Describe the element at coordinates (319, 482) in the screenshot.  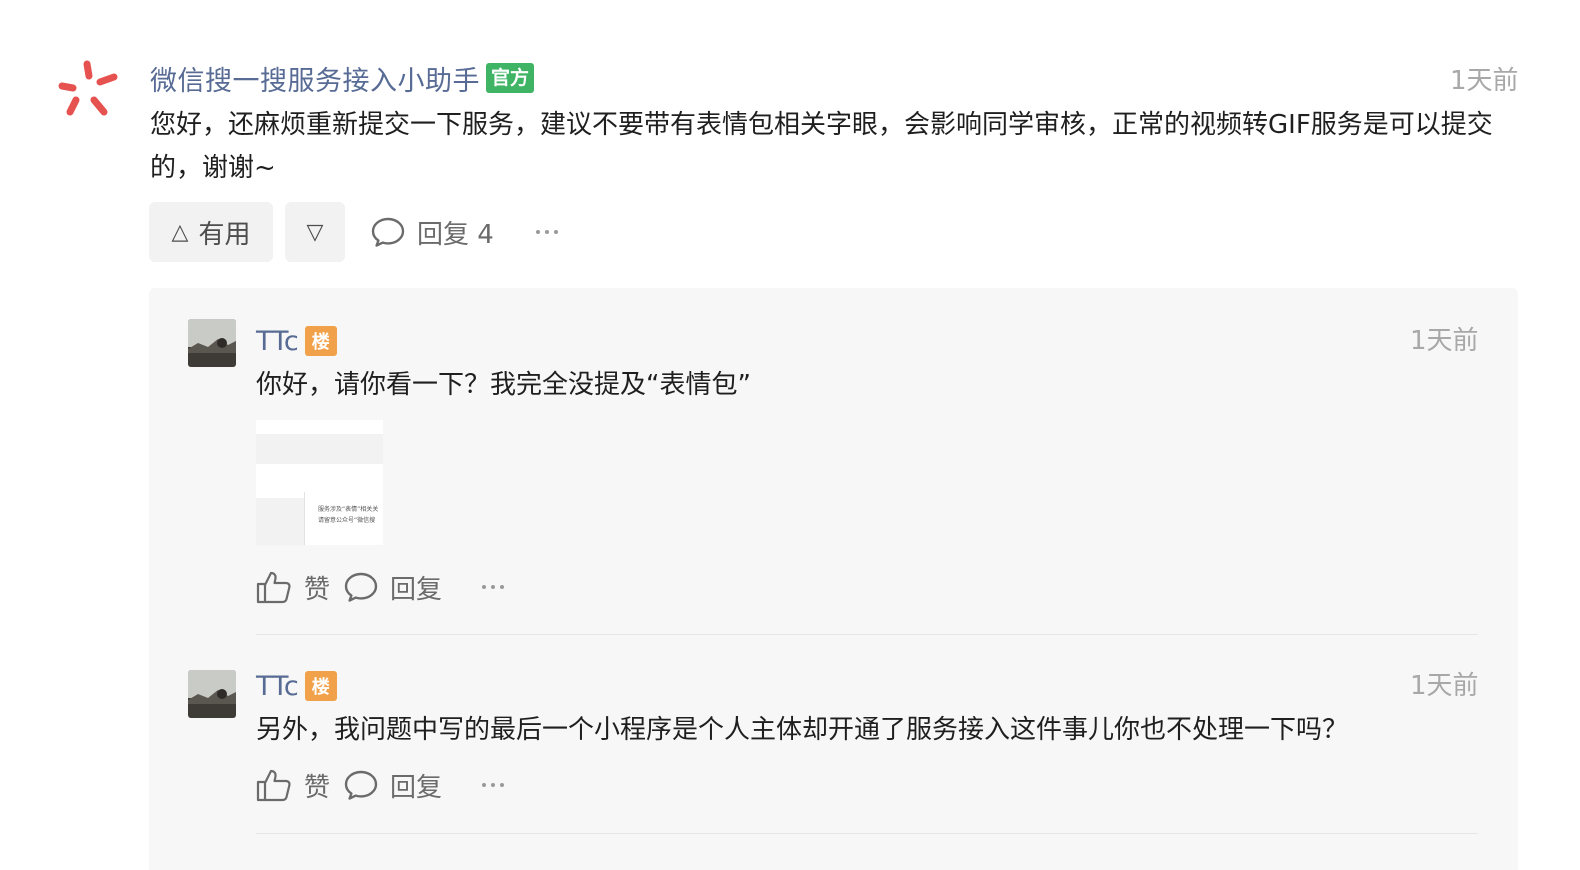
I see `attached-screenshot-thumbnail: 服务涉及“表情”相关关 请留意公众号“微信搜` at that location.